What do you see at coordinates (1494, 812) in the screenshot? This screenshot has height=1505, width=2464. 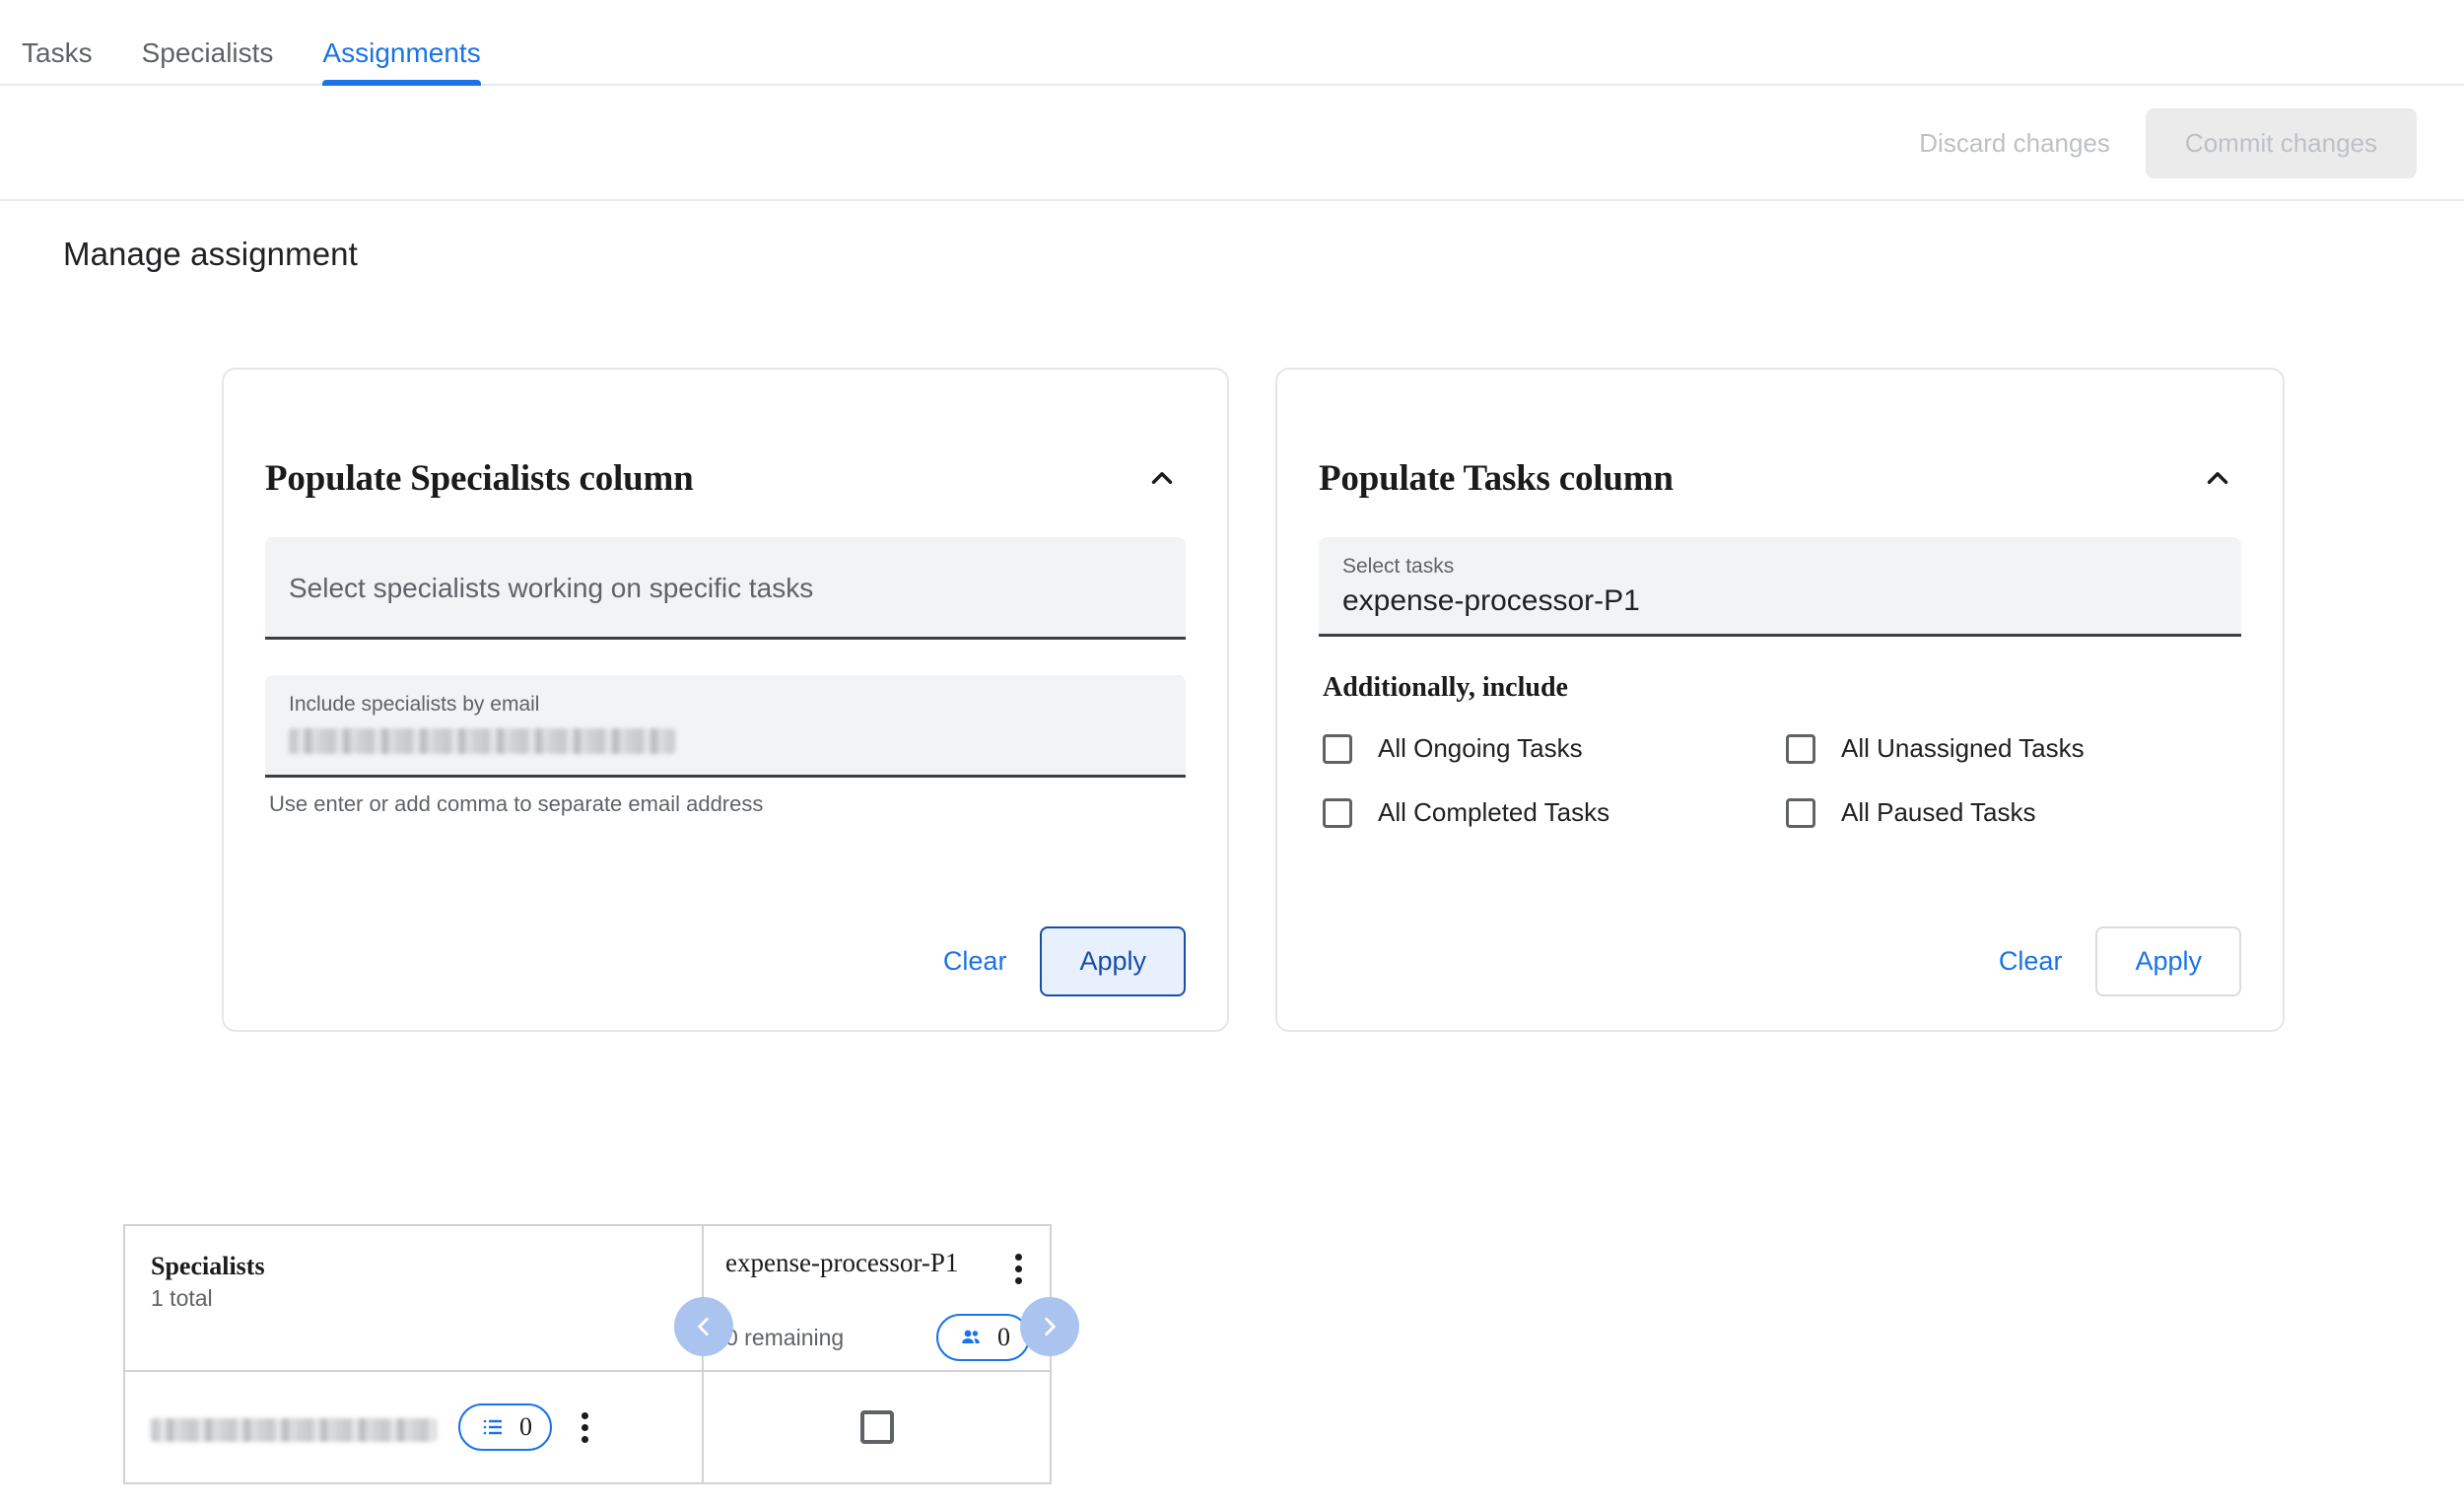 I see `checkbox-label: All Completed Tasks` at bounding box center [1494, 812].